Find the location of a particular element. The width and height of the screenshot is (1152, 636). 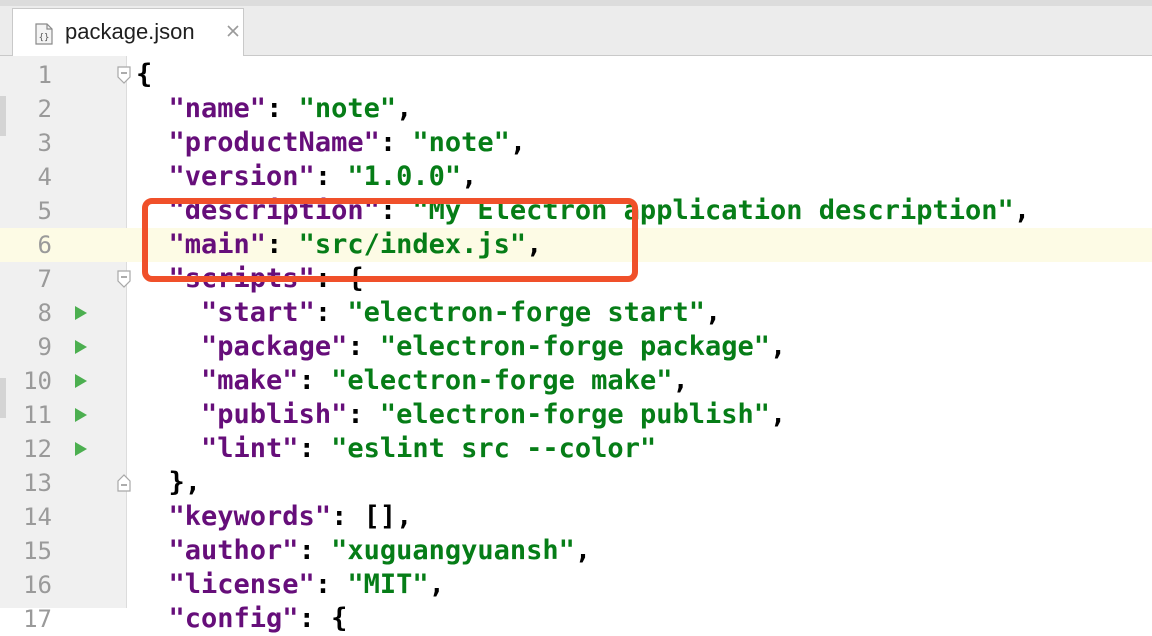

json-value: "electron-forge package" is located at coordinates (574, 346).